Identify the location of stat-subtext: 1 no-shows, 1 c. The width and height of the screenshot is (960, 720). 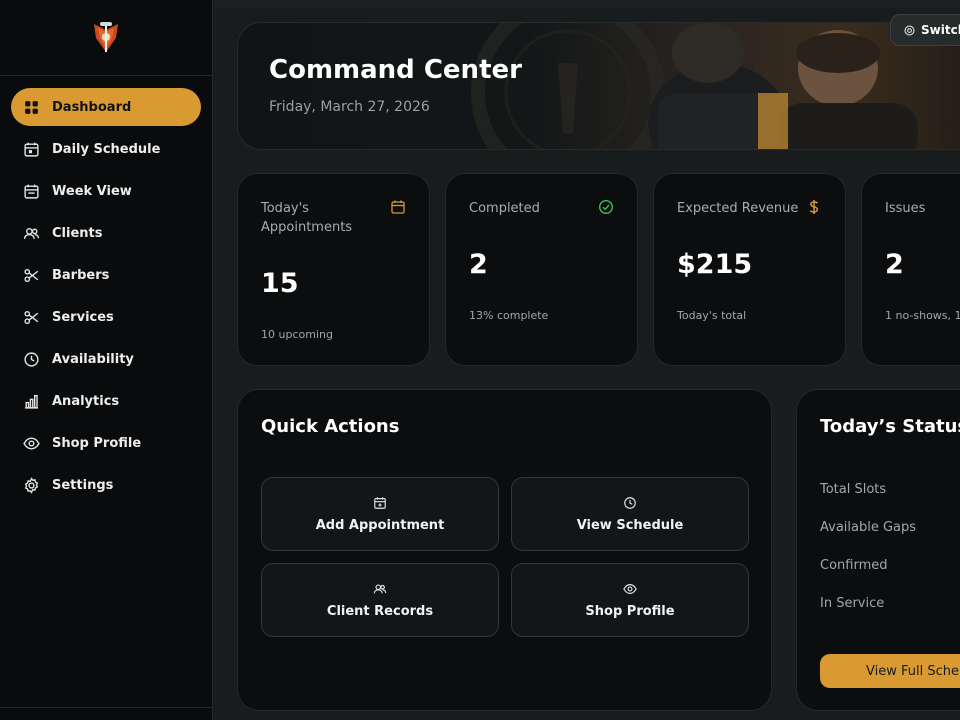
(922, 315).